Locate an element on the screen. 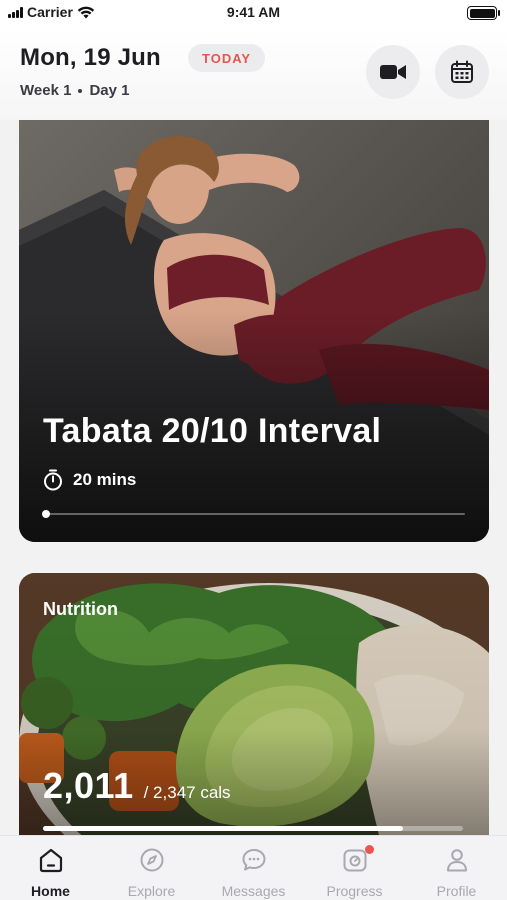 This screenshot has width=507, height=900. week-label: Week 1 is located at coordinates (46, 90).